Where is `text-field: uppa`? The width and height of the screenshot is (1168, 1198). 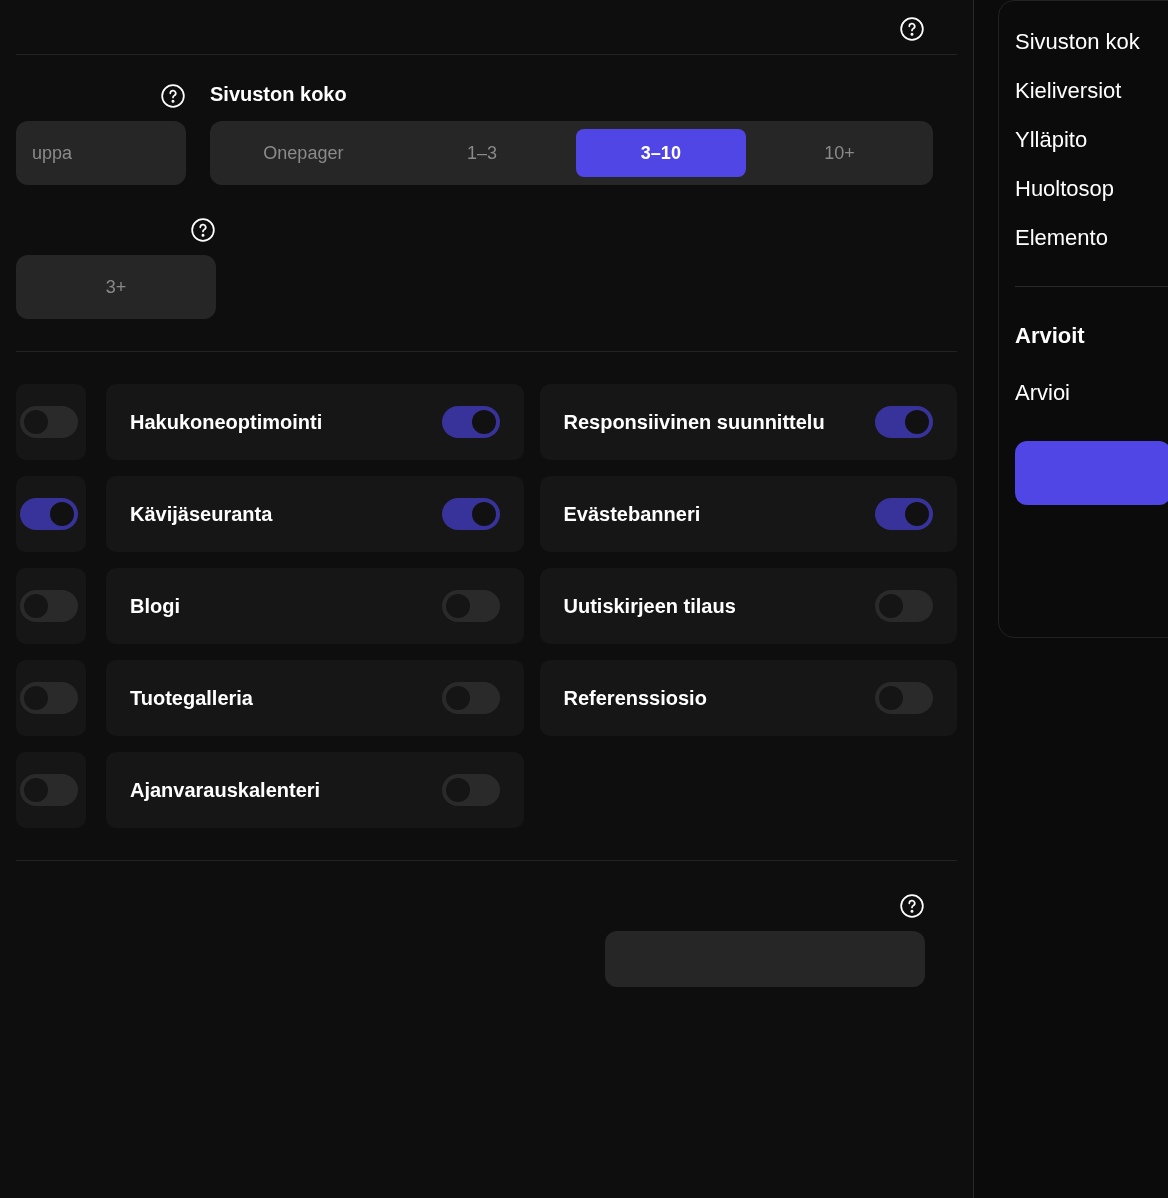 text-field: uppa is located at coordinates (101, 153).